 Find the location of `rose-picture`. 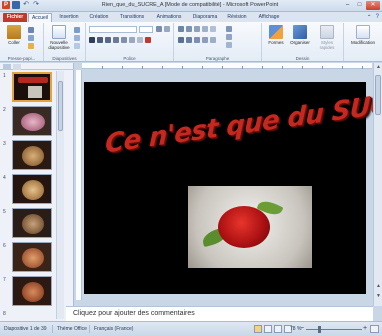

rose-picture is located at coordinates (250, 227).